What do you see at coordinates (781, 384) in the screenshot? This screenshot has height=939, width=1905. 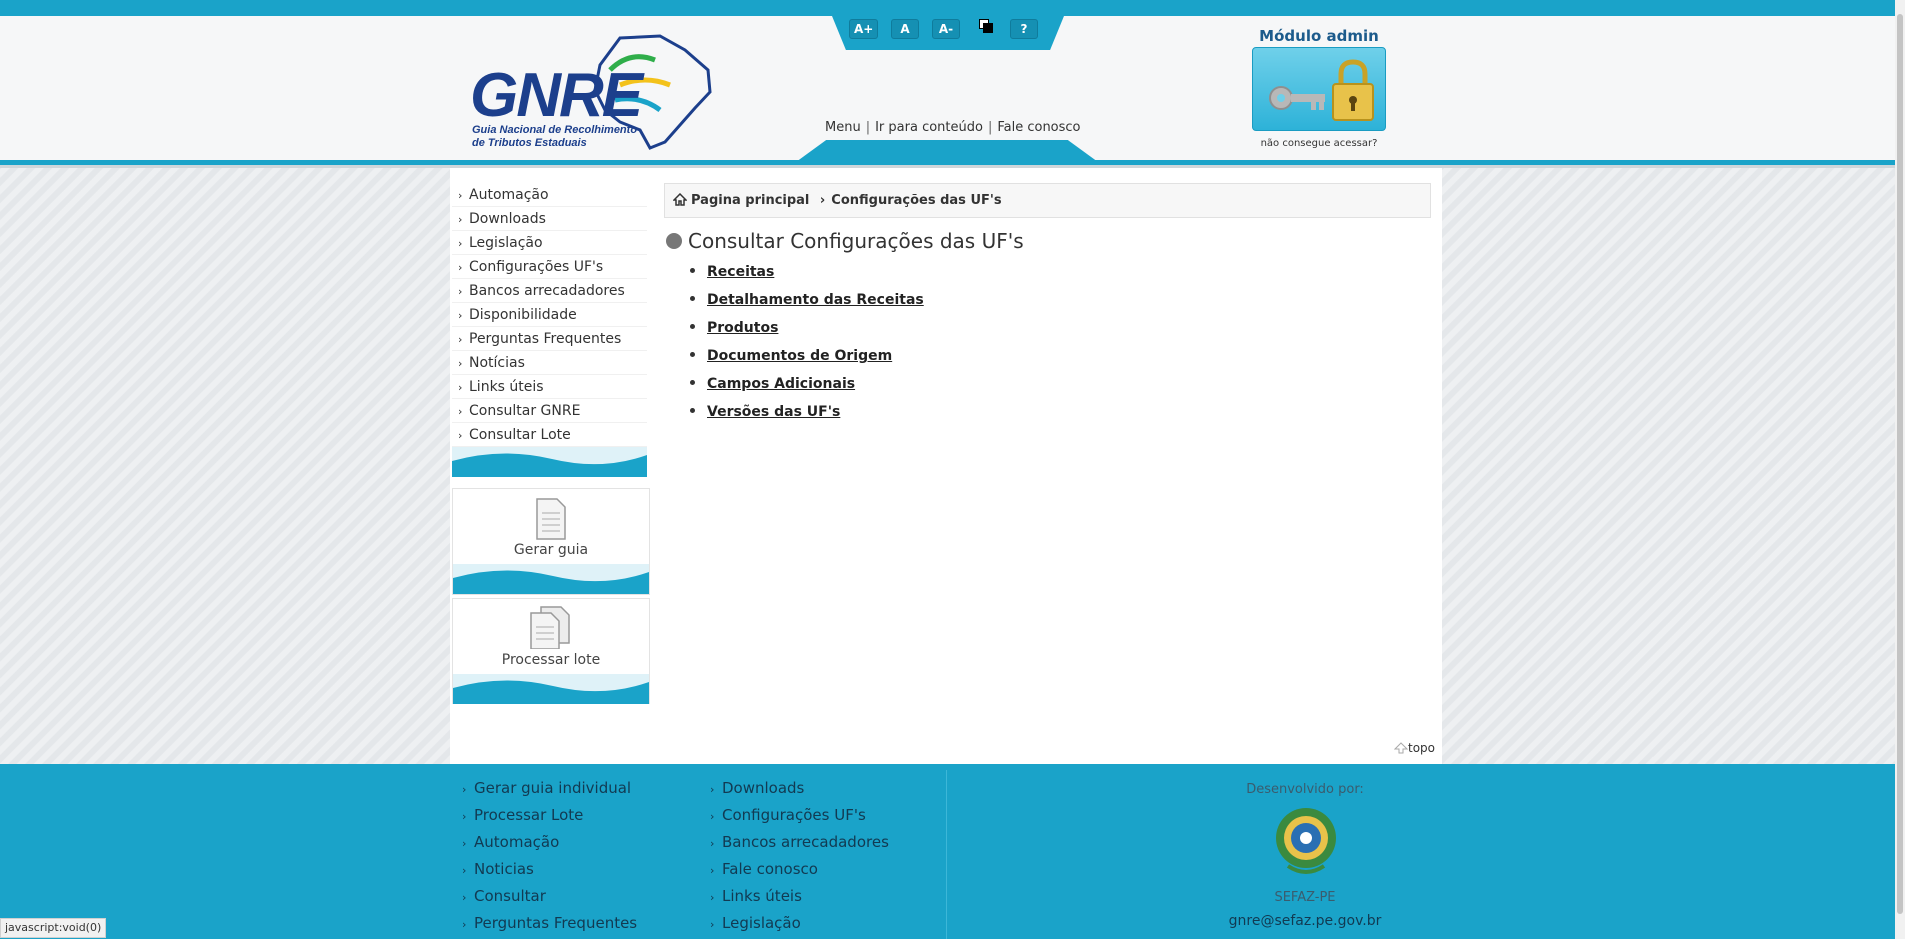 I see `campos-adicionais-link: Campos Adicionais` at bounding box center [781, 384].